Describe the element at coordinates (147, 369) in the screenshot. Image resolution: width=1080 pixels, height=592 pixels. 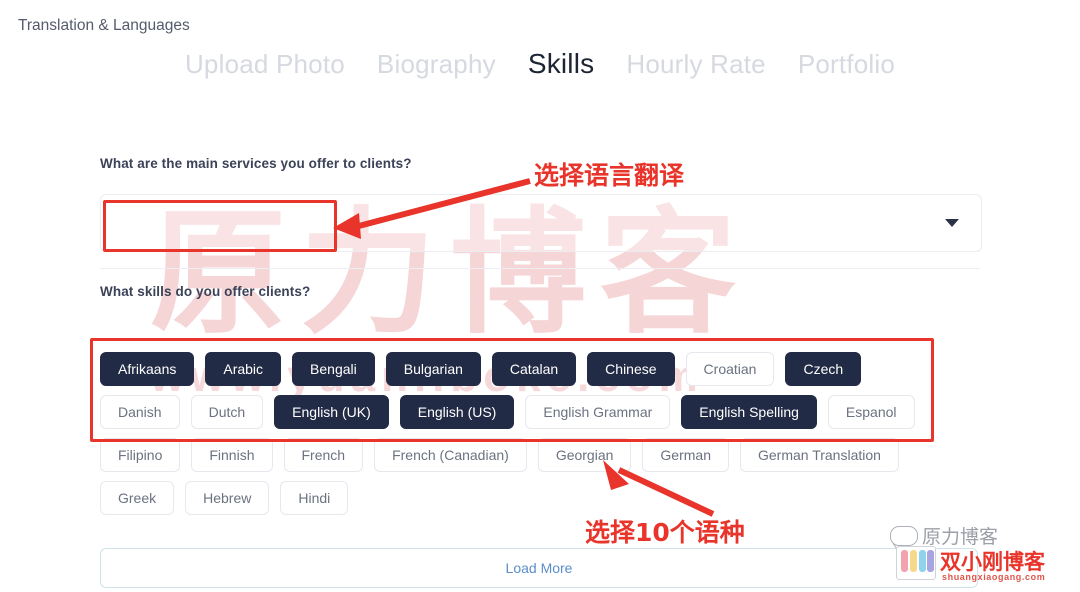
I see `skill-chip: Afrikaans` at that location.